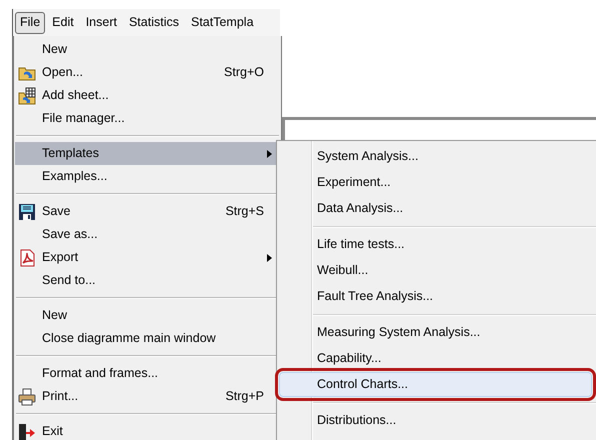 The image size is (596, 440). Describe the element at coordinates (27, 431) in the screenshot. I see `exit-door-icon` at that location.